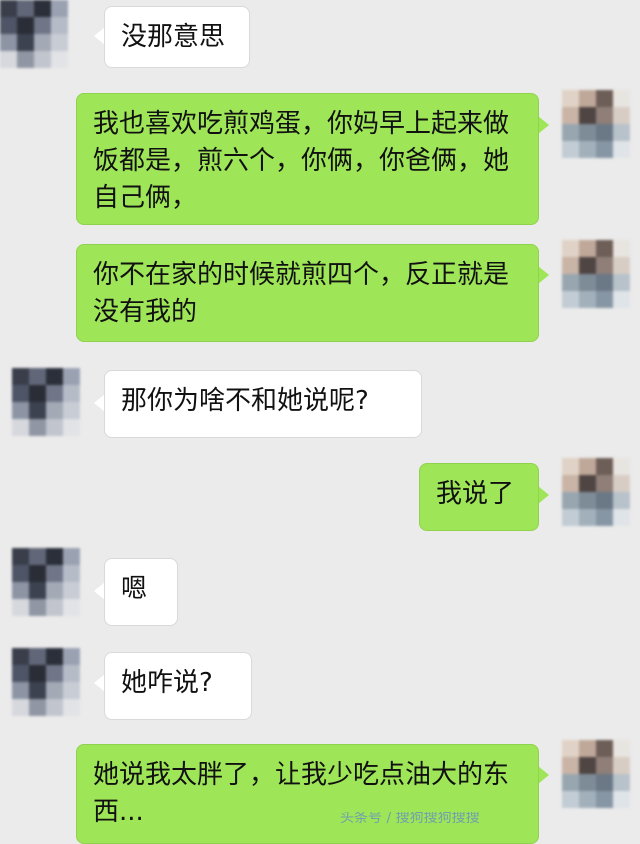 This screenshot has height=844, width=640. What do you see at coordinates (410, 818) in the screenshot?
I see `watermark-text: 头条号 / 搜狗搜狗搜搜` at bounding box center [410, 818].